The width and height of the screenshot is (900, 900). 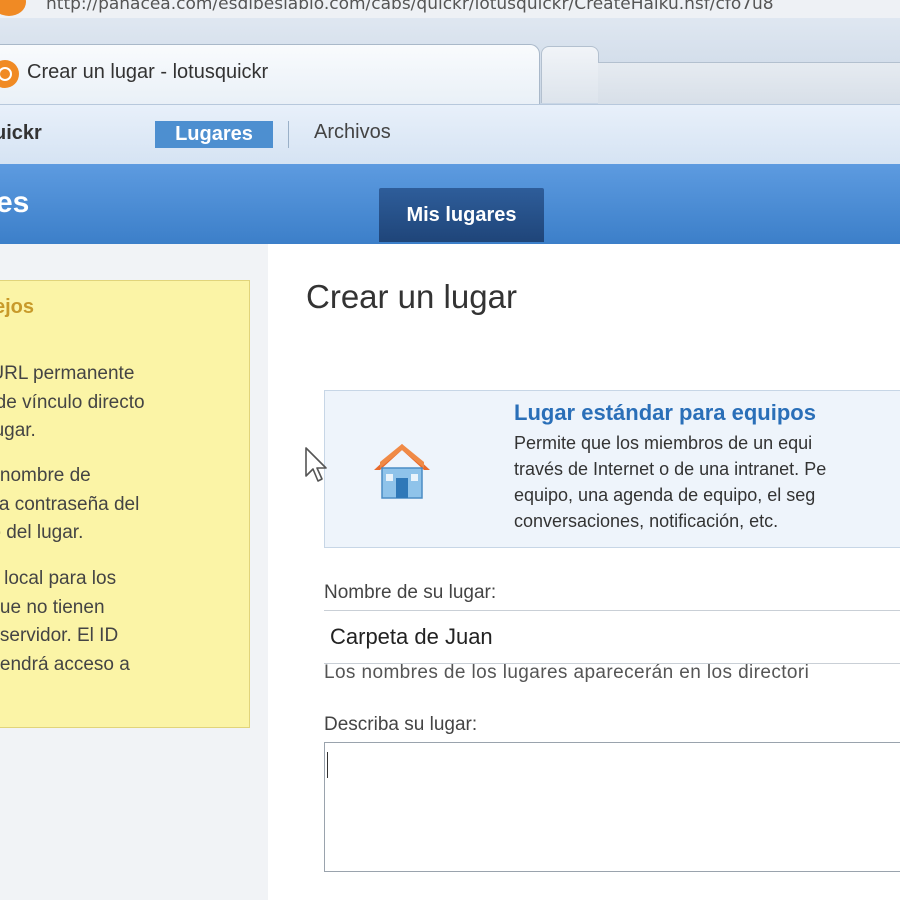 I want to click on app-header, so click(x=450, y=134).